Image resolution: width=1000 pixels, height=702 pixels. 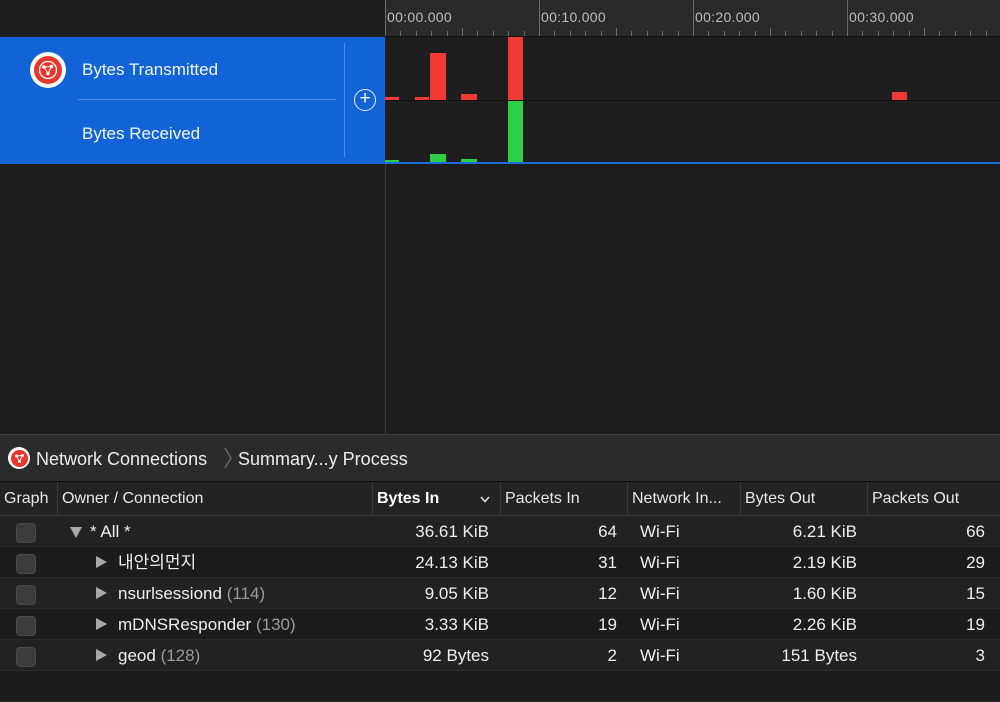 What do you see at coordinates (824, 624) in the screenshot?
I see `bytes-out-value: 2.26 KiB` at bounding box center [824, 624].